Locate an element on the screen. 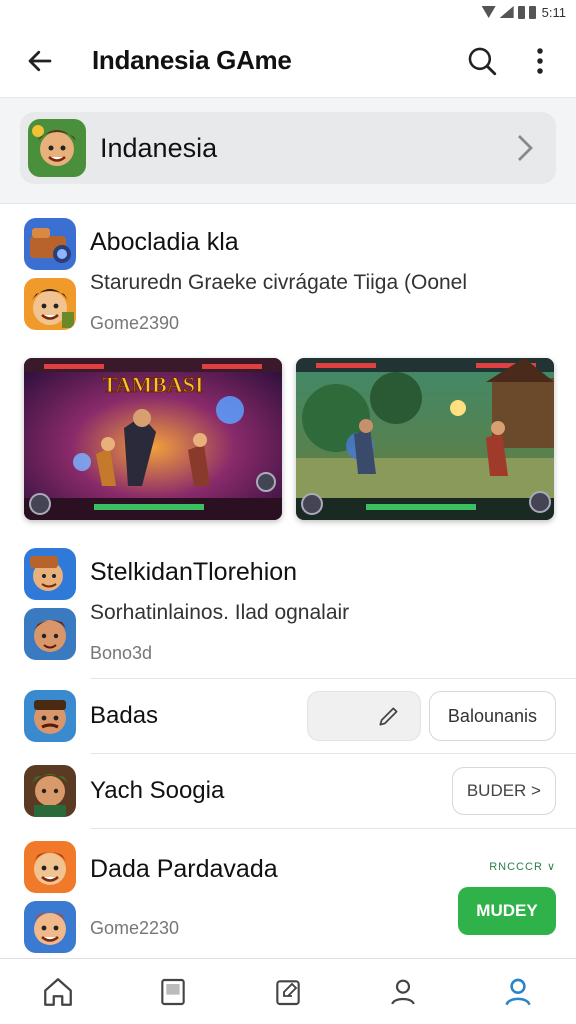  list-item-title: Yach Soogia is located at coordinates (157, 790).